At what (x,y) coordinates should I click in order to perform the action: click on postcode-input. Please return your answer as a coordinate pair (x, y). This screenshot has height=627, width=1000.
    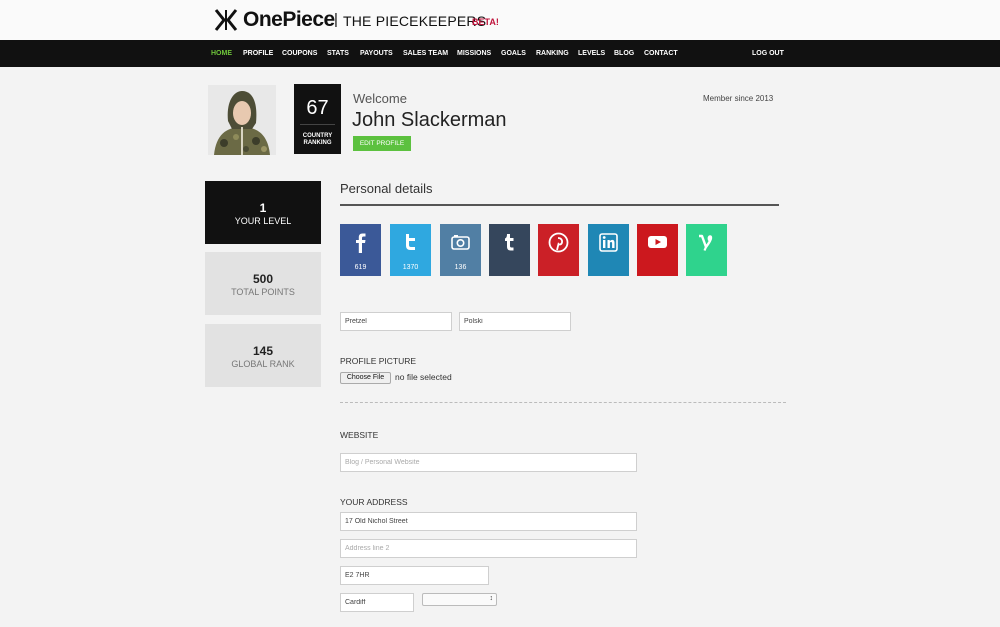
    Looking at the image, I should click on (414, 575).